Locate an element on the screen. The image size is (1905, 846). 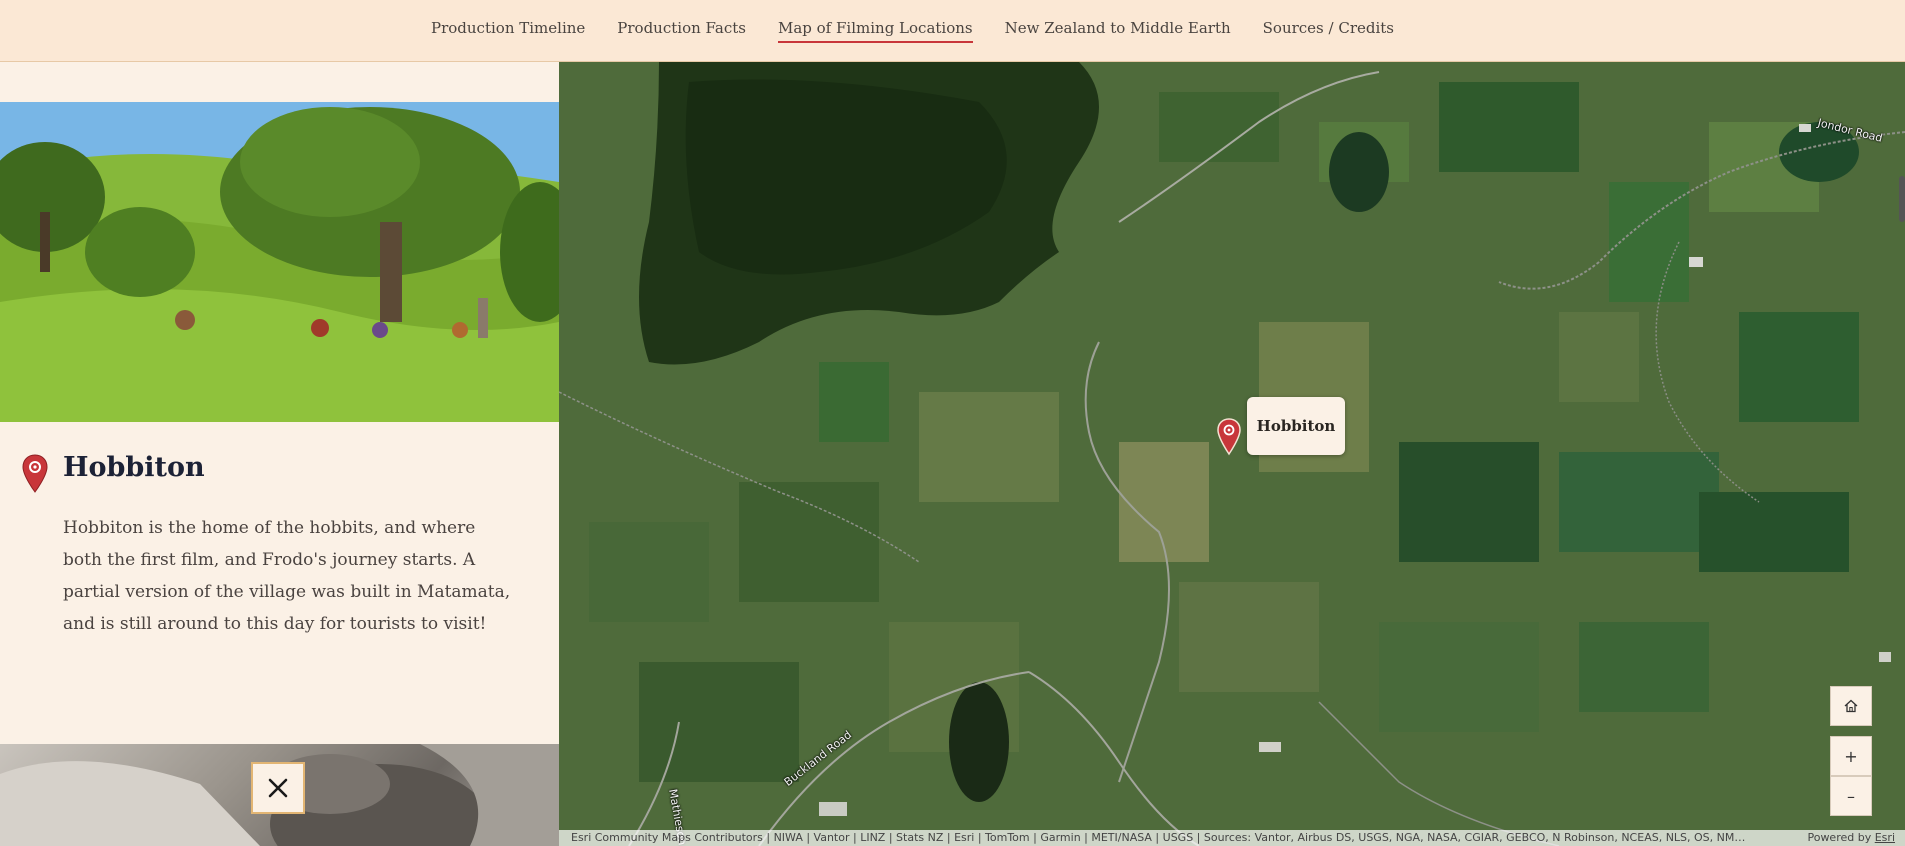
zoom-in-button: + is located at coordinates (1851, 756).